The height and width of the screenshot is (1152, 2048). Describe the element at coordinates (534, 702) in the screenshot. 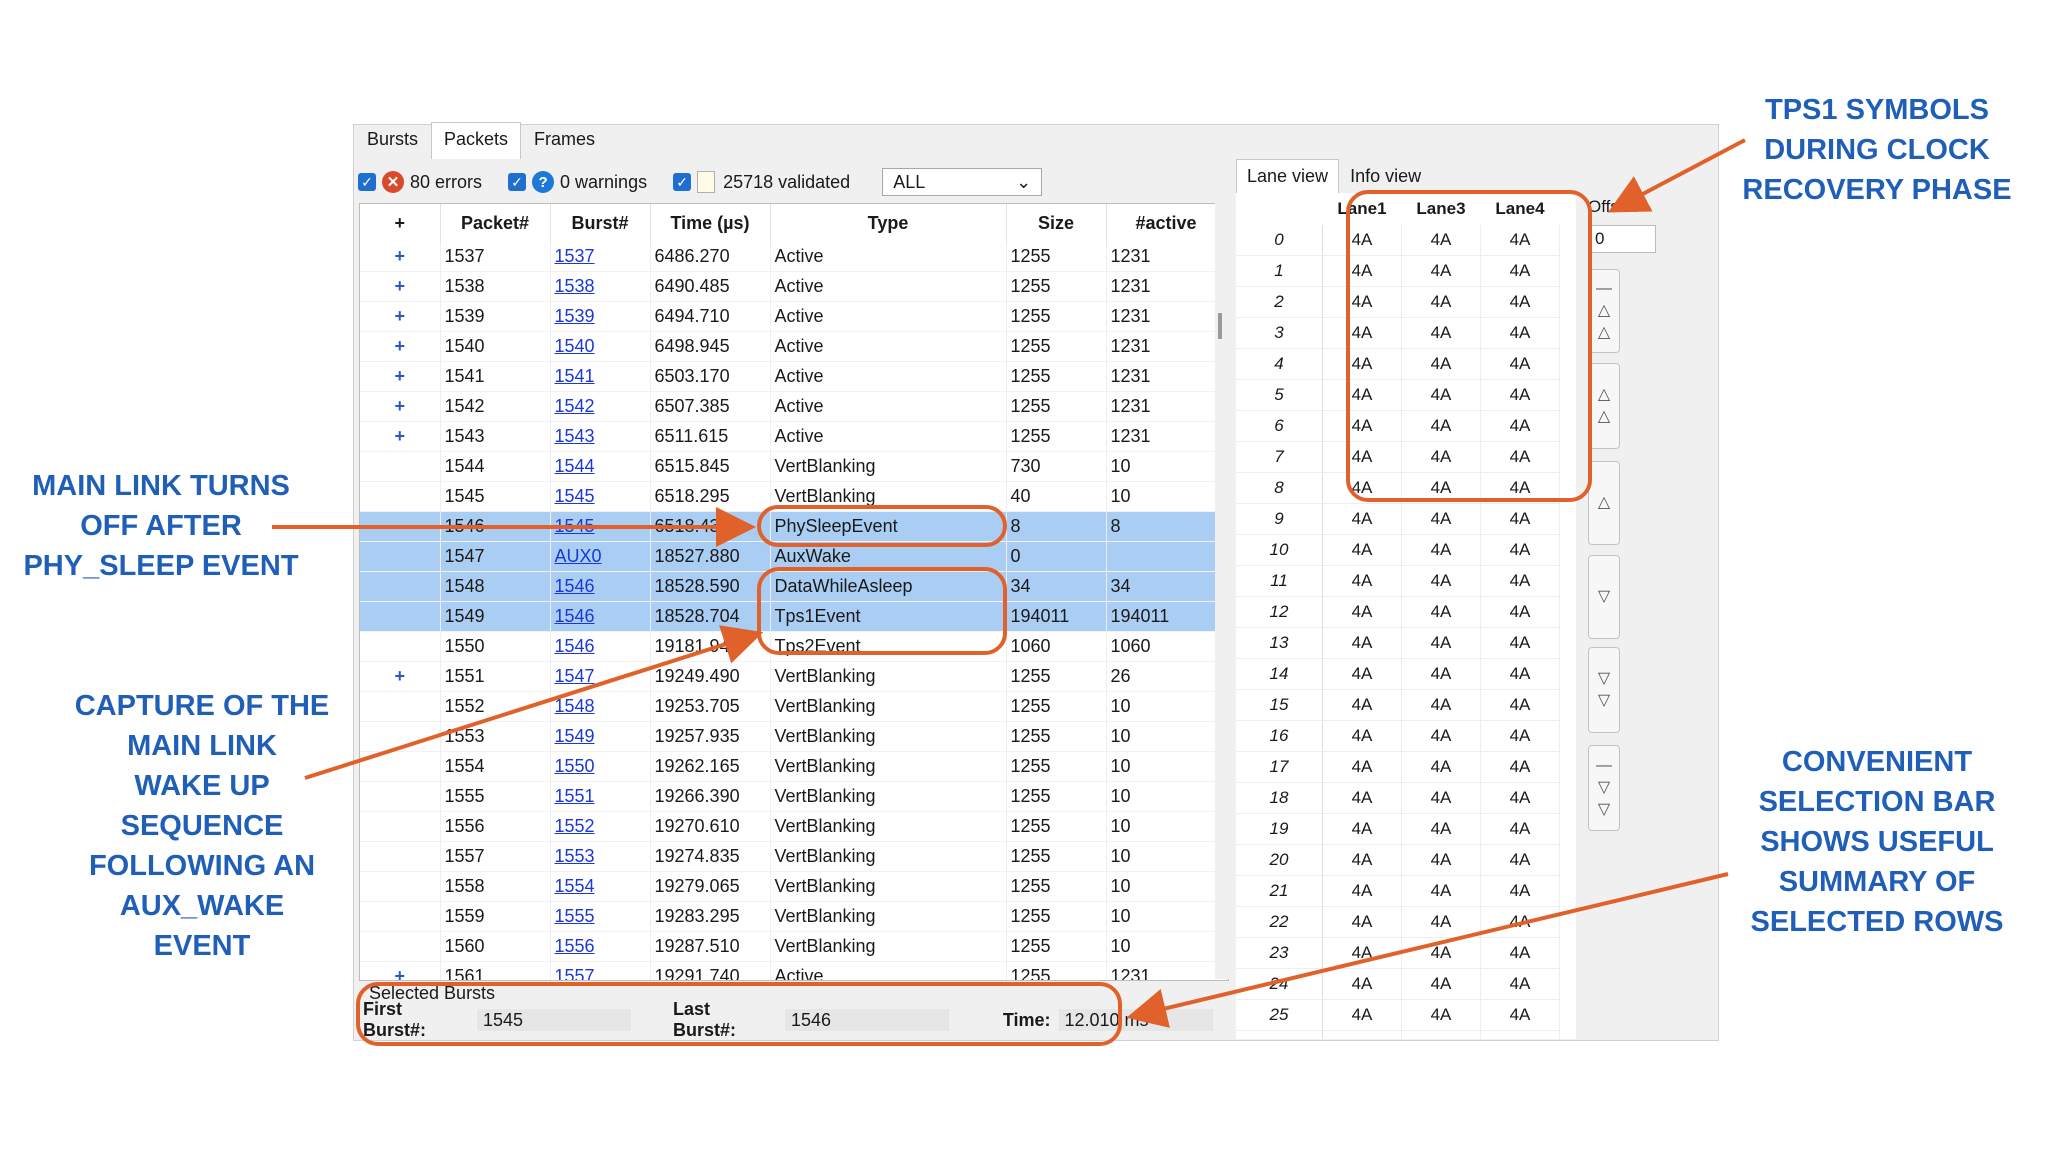

I see `arrow-capture` at that location.